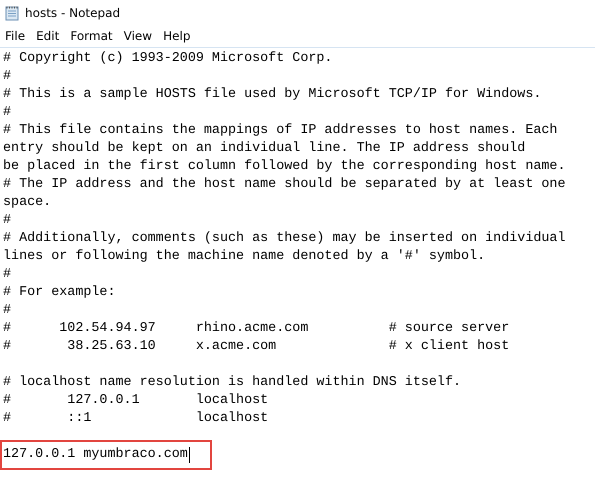 Image resolution: width=595 pixels, height=493 pixels. What do you see at coordinates (244, 257) in the screenshot?
I see `text-line: lines or following the machine name denoted by a '#' symbol.` at bounding box center [244, 257].